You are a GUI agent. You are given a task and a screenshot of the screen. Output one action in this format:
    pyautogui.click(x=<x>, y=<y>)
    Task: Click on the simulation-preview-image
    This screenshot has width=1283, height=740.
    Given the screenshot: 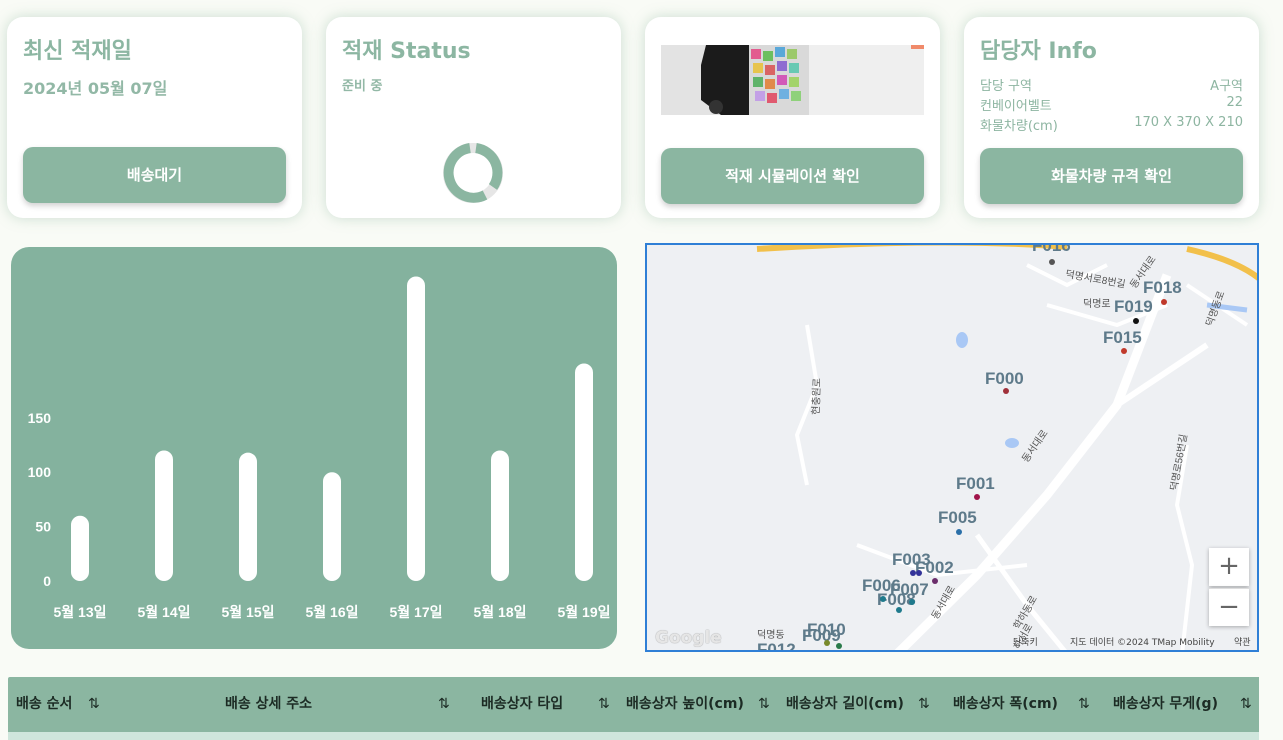 What is the action you would take?
    pyautogui.click(x=792, y=80)
    